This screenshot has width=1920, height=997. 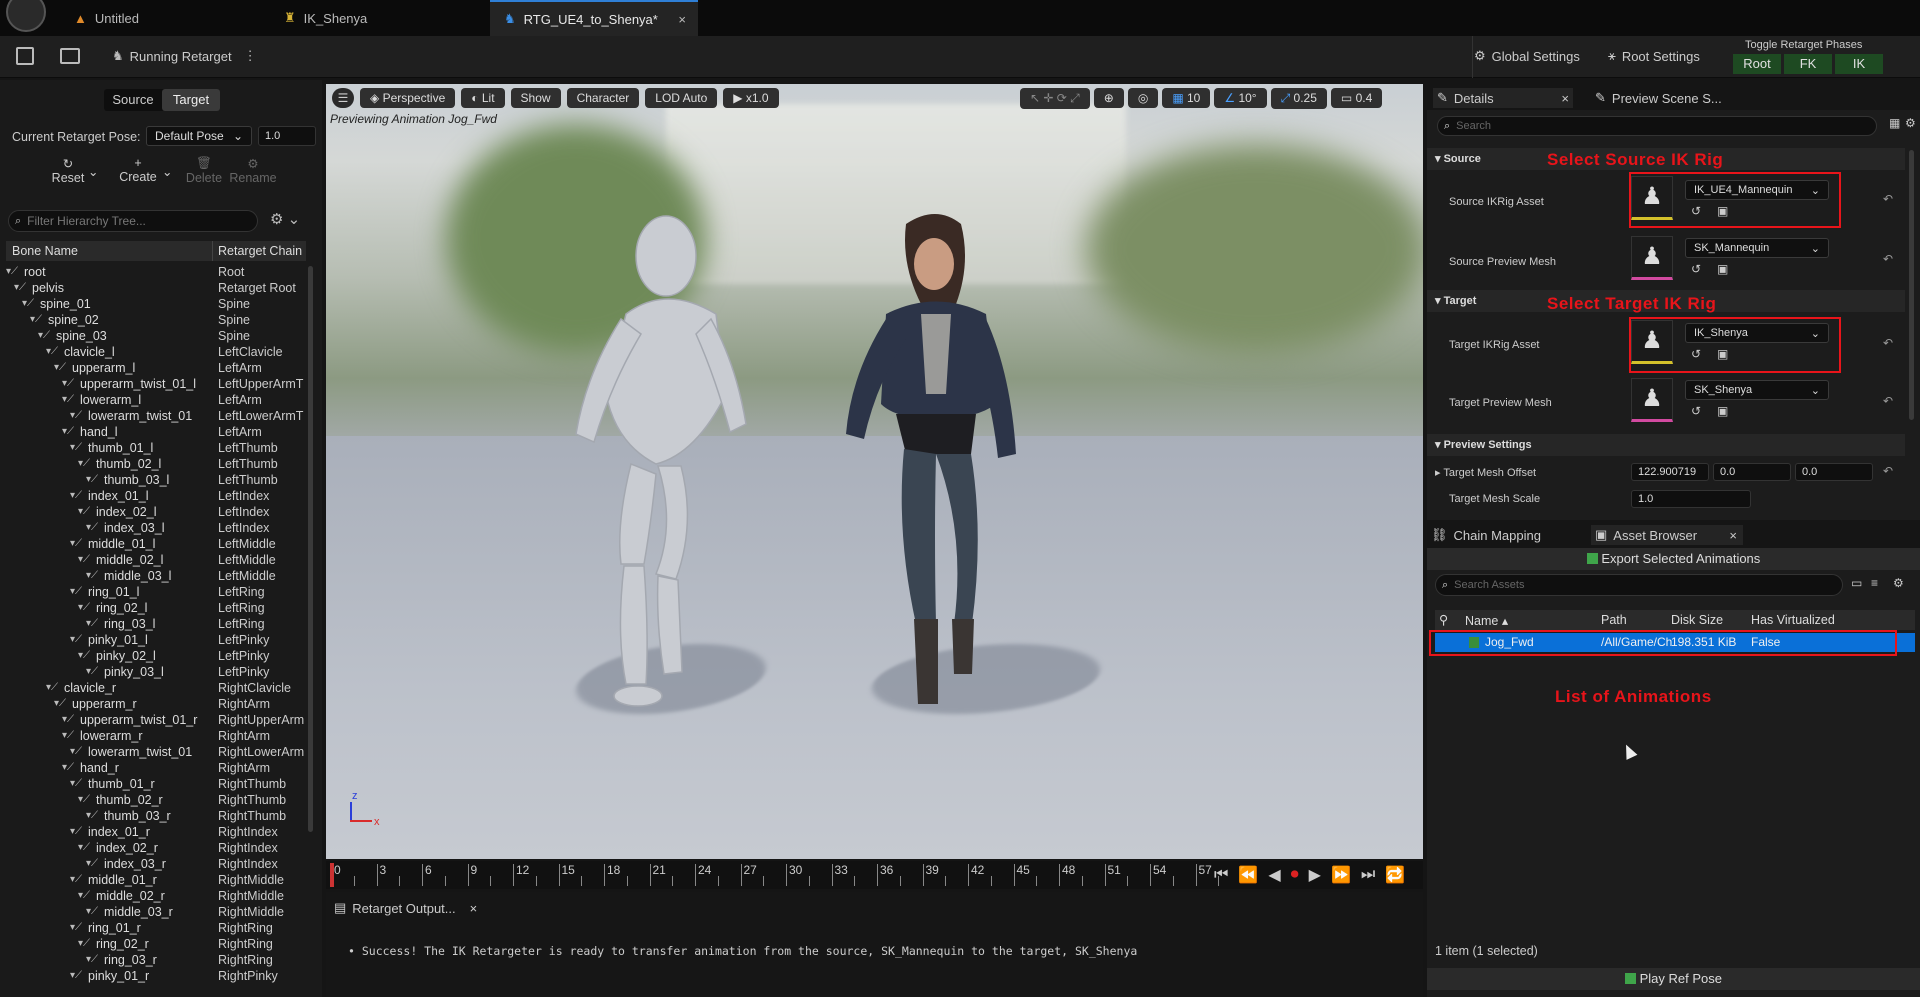 What do you see at coordinates (156, 480) in the screenshot?
I see `bone-row: ▾⟋ thumb_03_l LeftThumb` at bounding box center [156, 480].